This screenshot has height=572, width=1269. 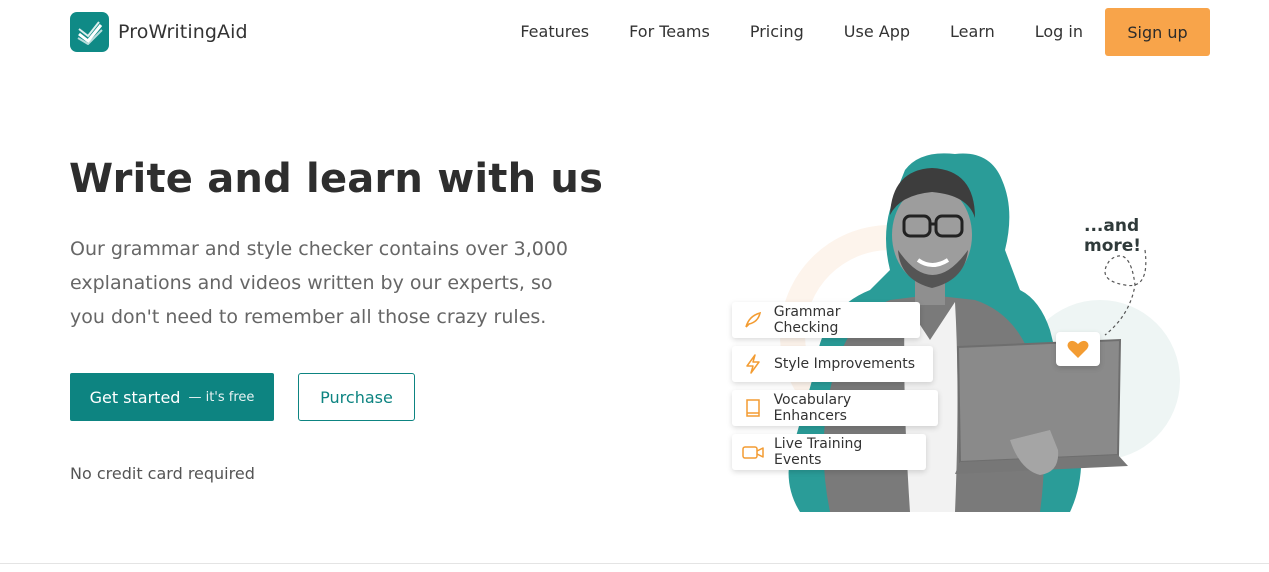 What do you see at coordinates (812, 408) in the screenshot?
I see `feature-label: Vocabulary Enhancers` at bounding box center [812, 408].